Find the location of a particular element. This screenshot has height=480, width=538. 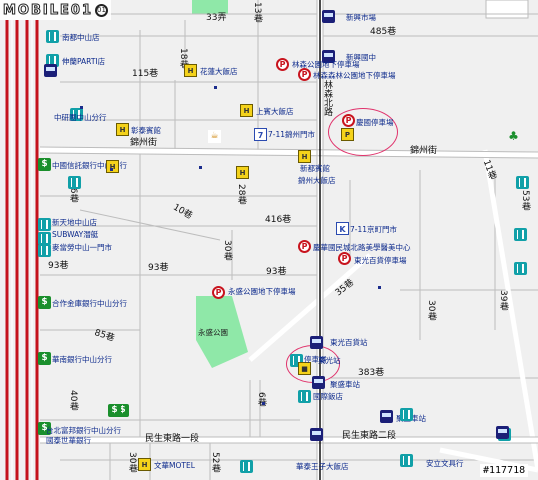

convenience-store-icon: K is located at coordinates (342, 228).